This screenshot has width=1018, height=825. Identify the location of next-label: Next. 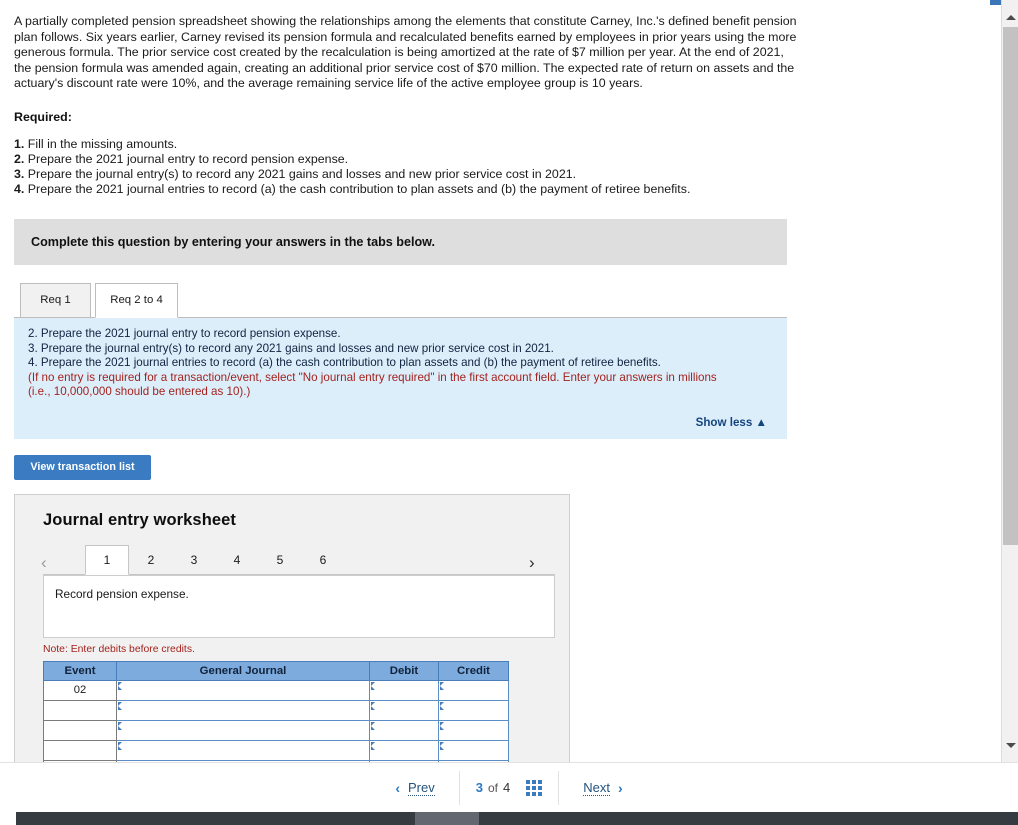
(596, 787).